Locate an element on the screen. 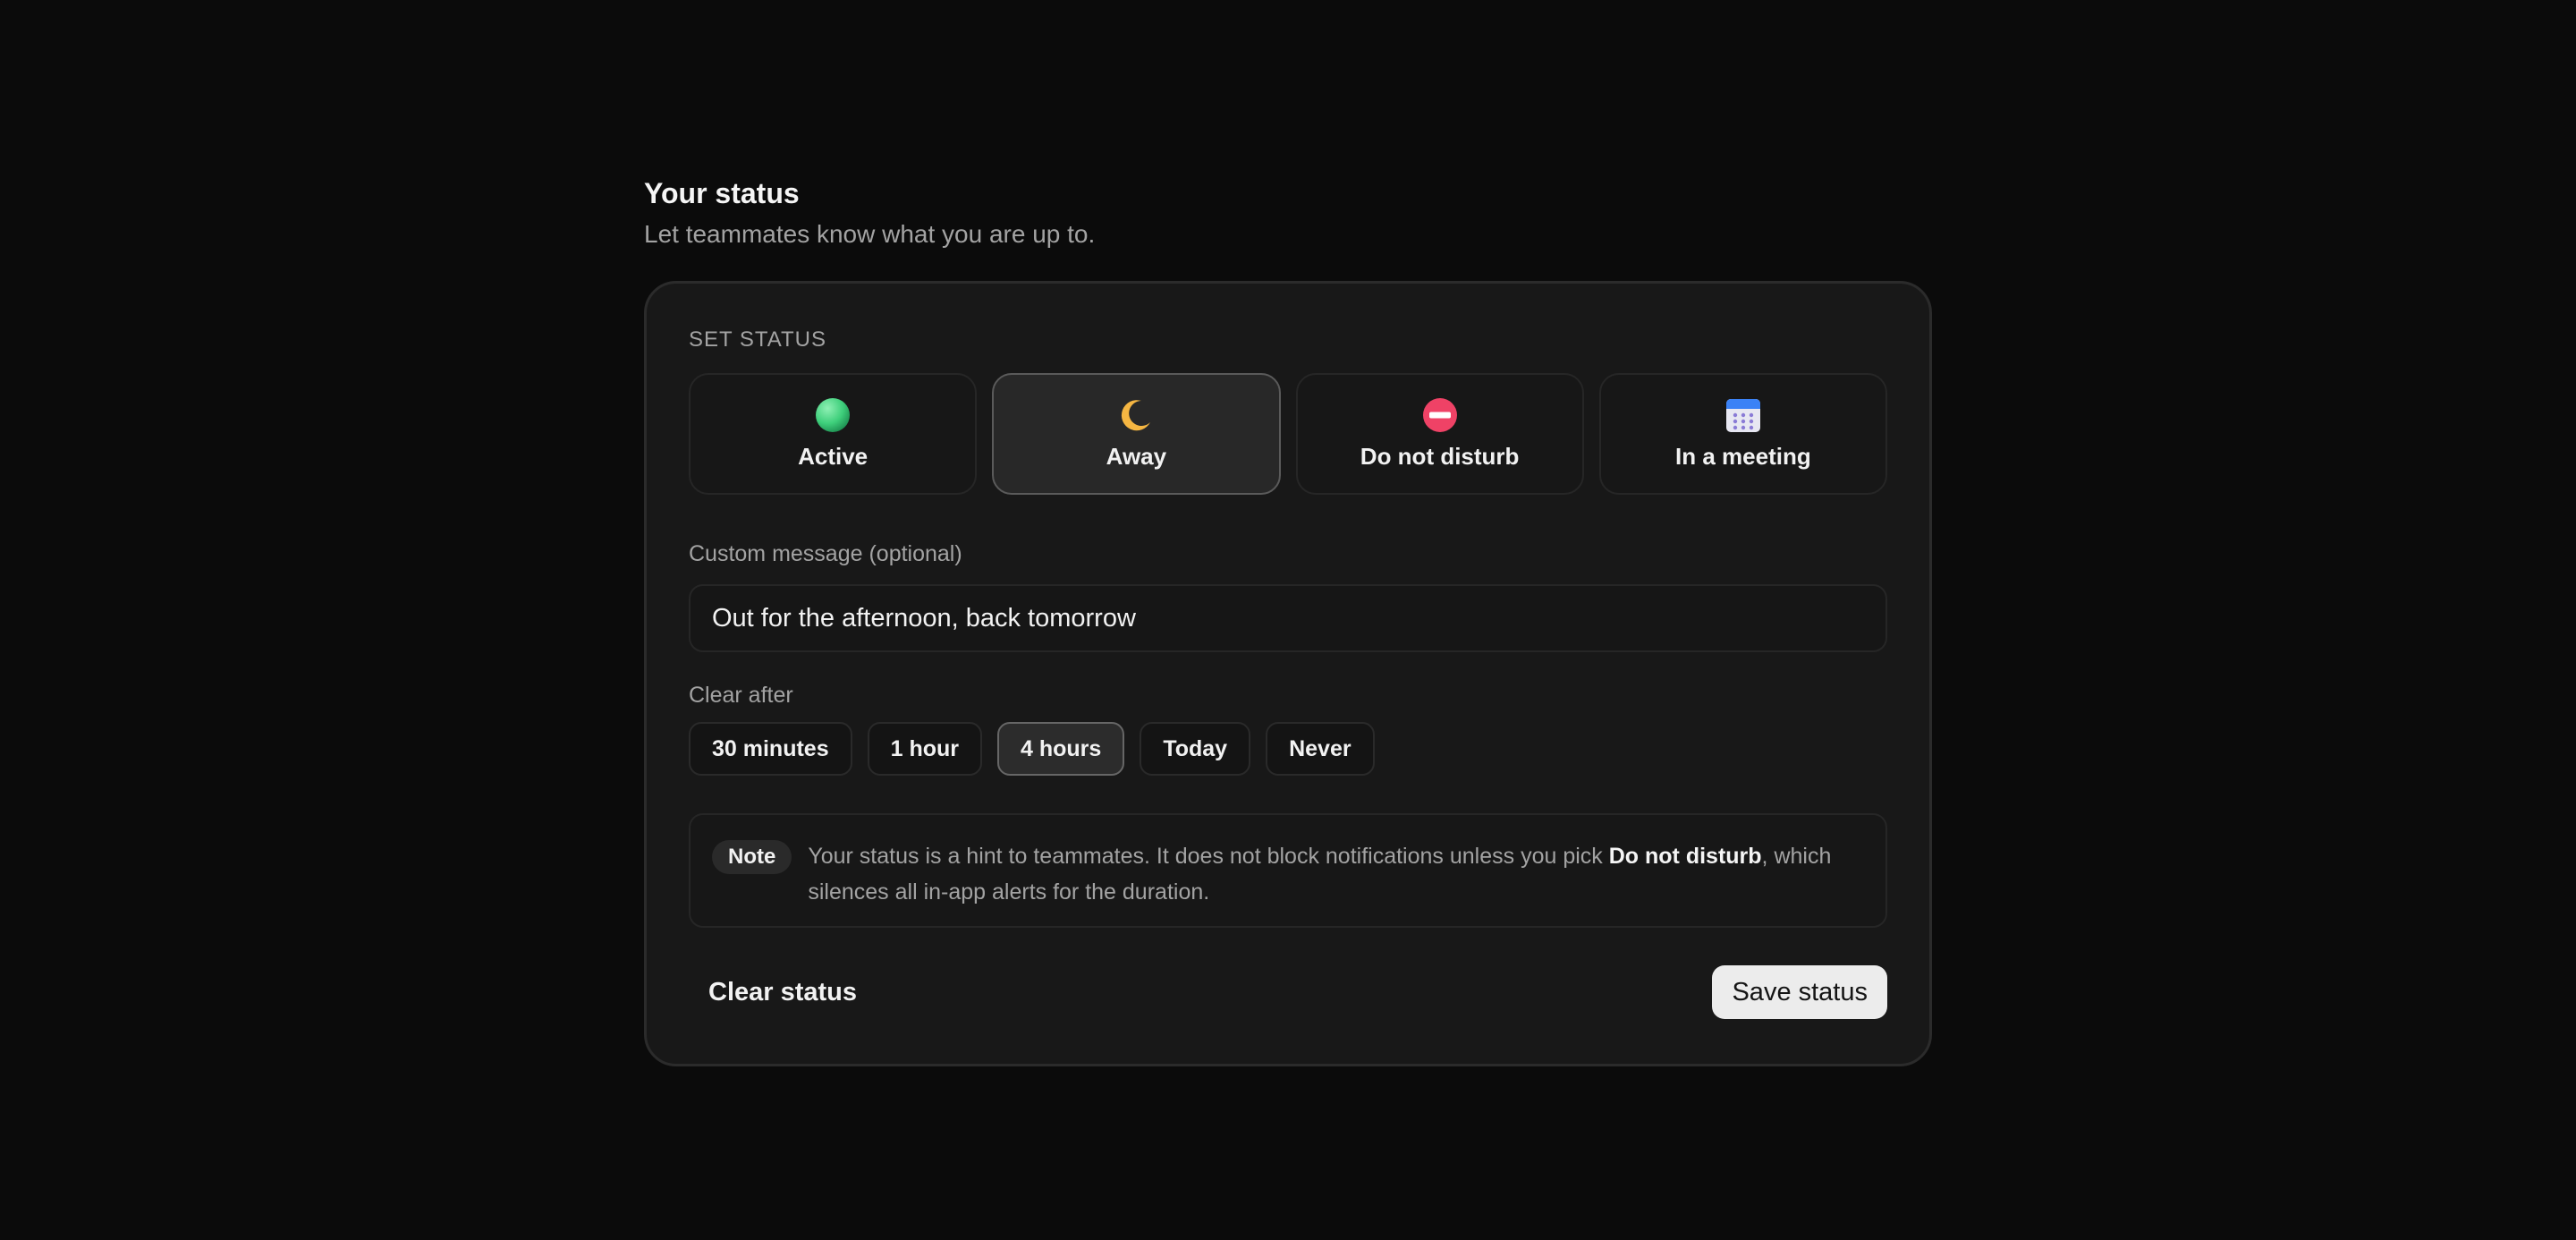  card-footer: Clear status Save status is located at coordinates (1288, 992).